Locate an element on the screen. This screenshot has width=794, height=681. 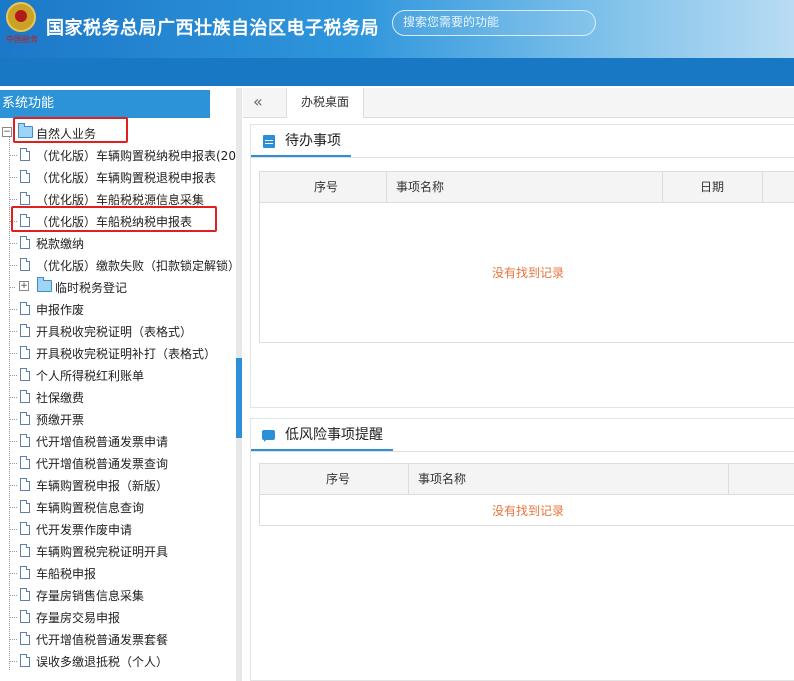
tree-item-label: 代开发票作废申请 is located at coordinates (84, 530).